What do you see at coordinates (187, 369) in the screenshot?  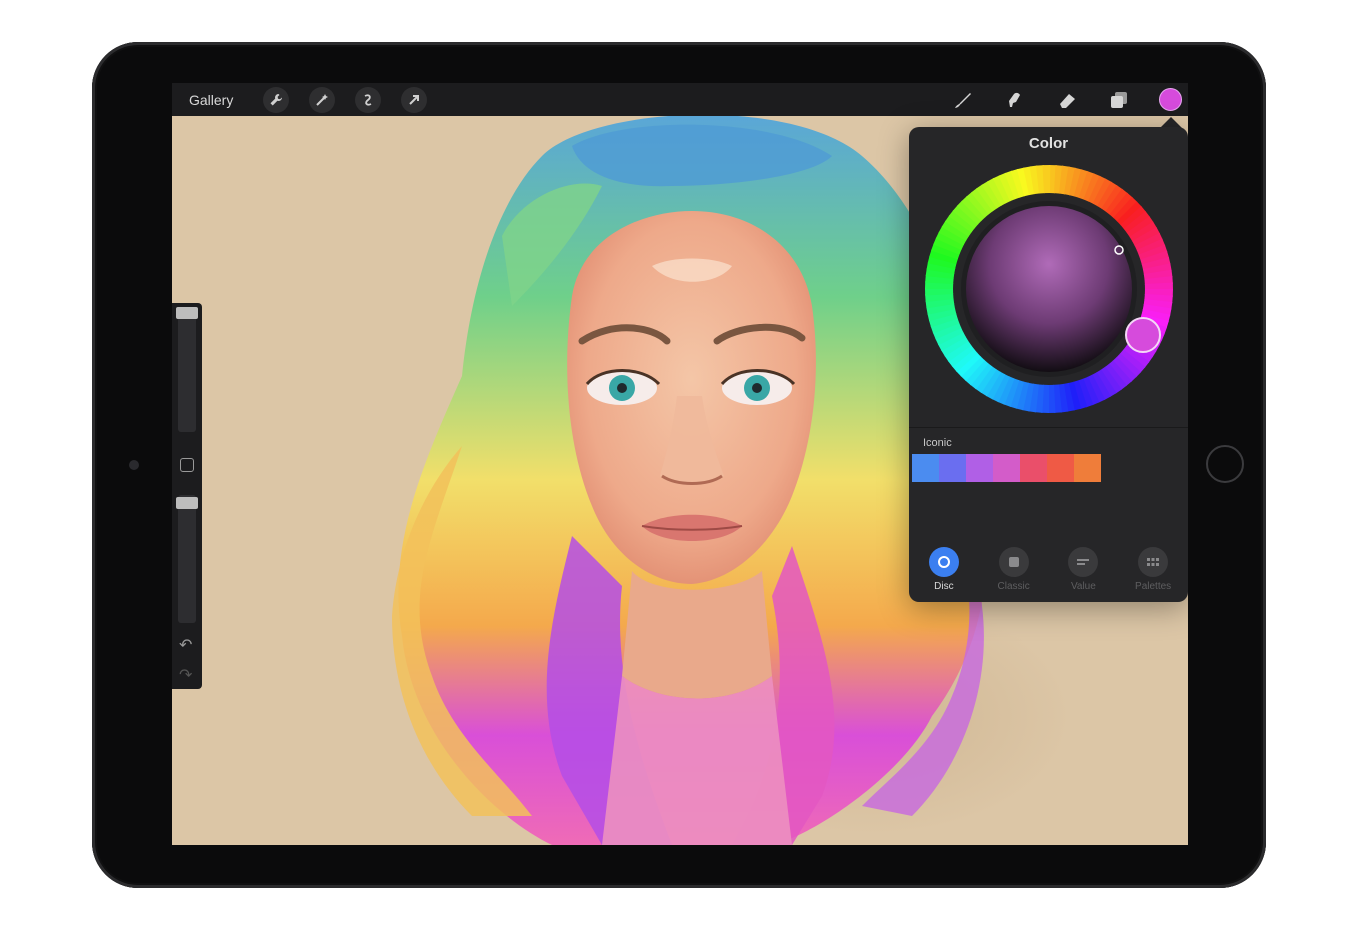 I see `brush-size-slider` at bounding box center [187, 369].